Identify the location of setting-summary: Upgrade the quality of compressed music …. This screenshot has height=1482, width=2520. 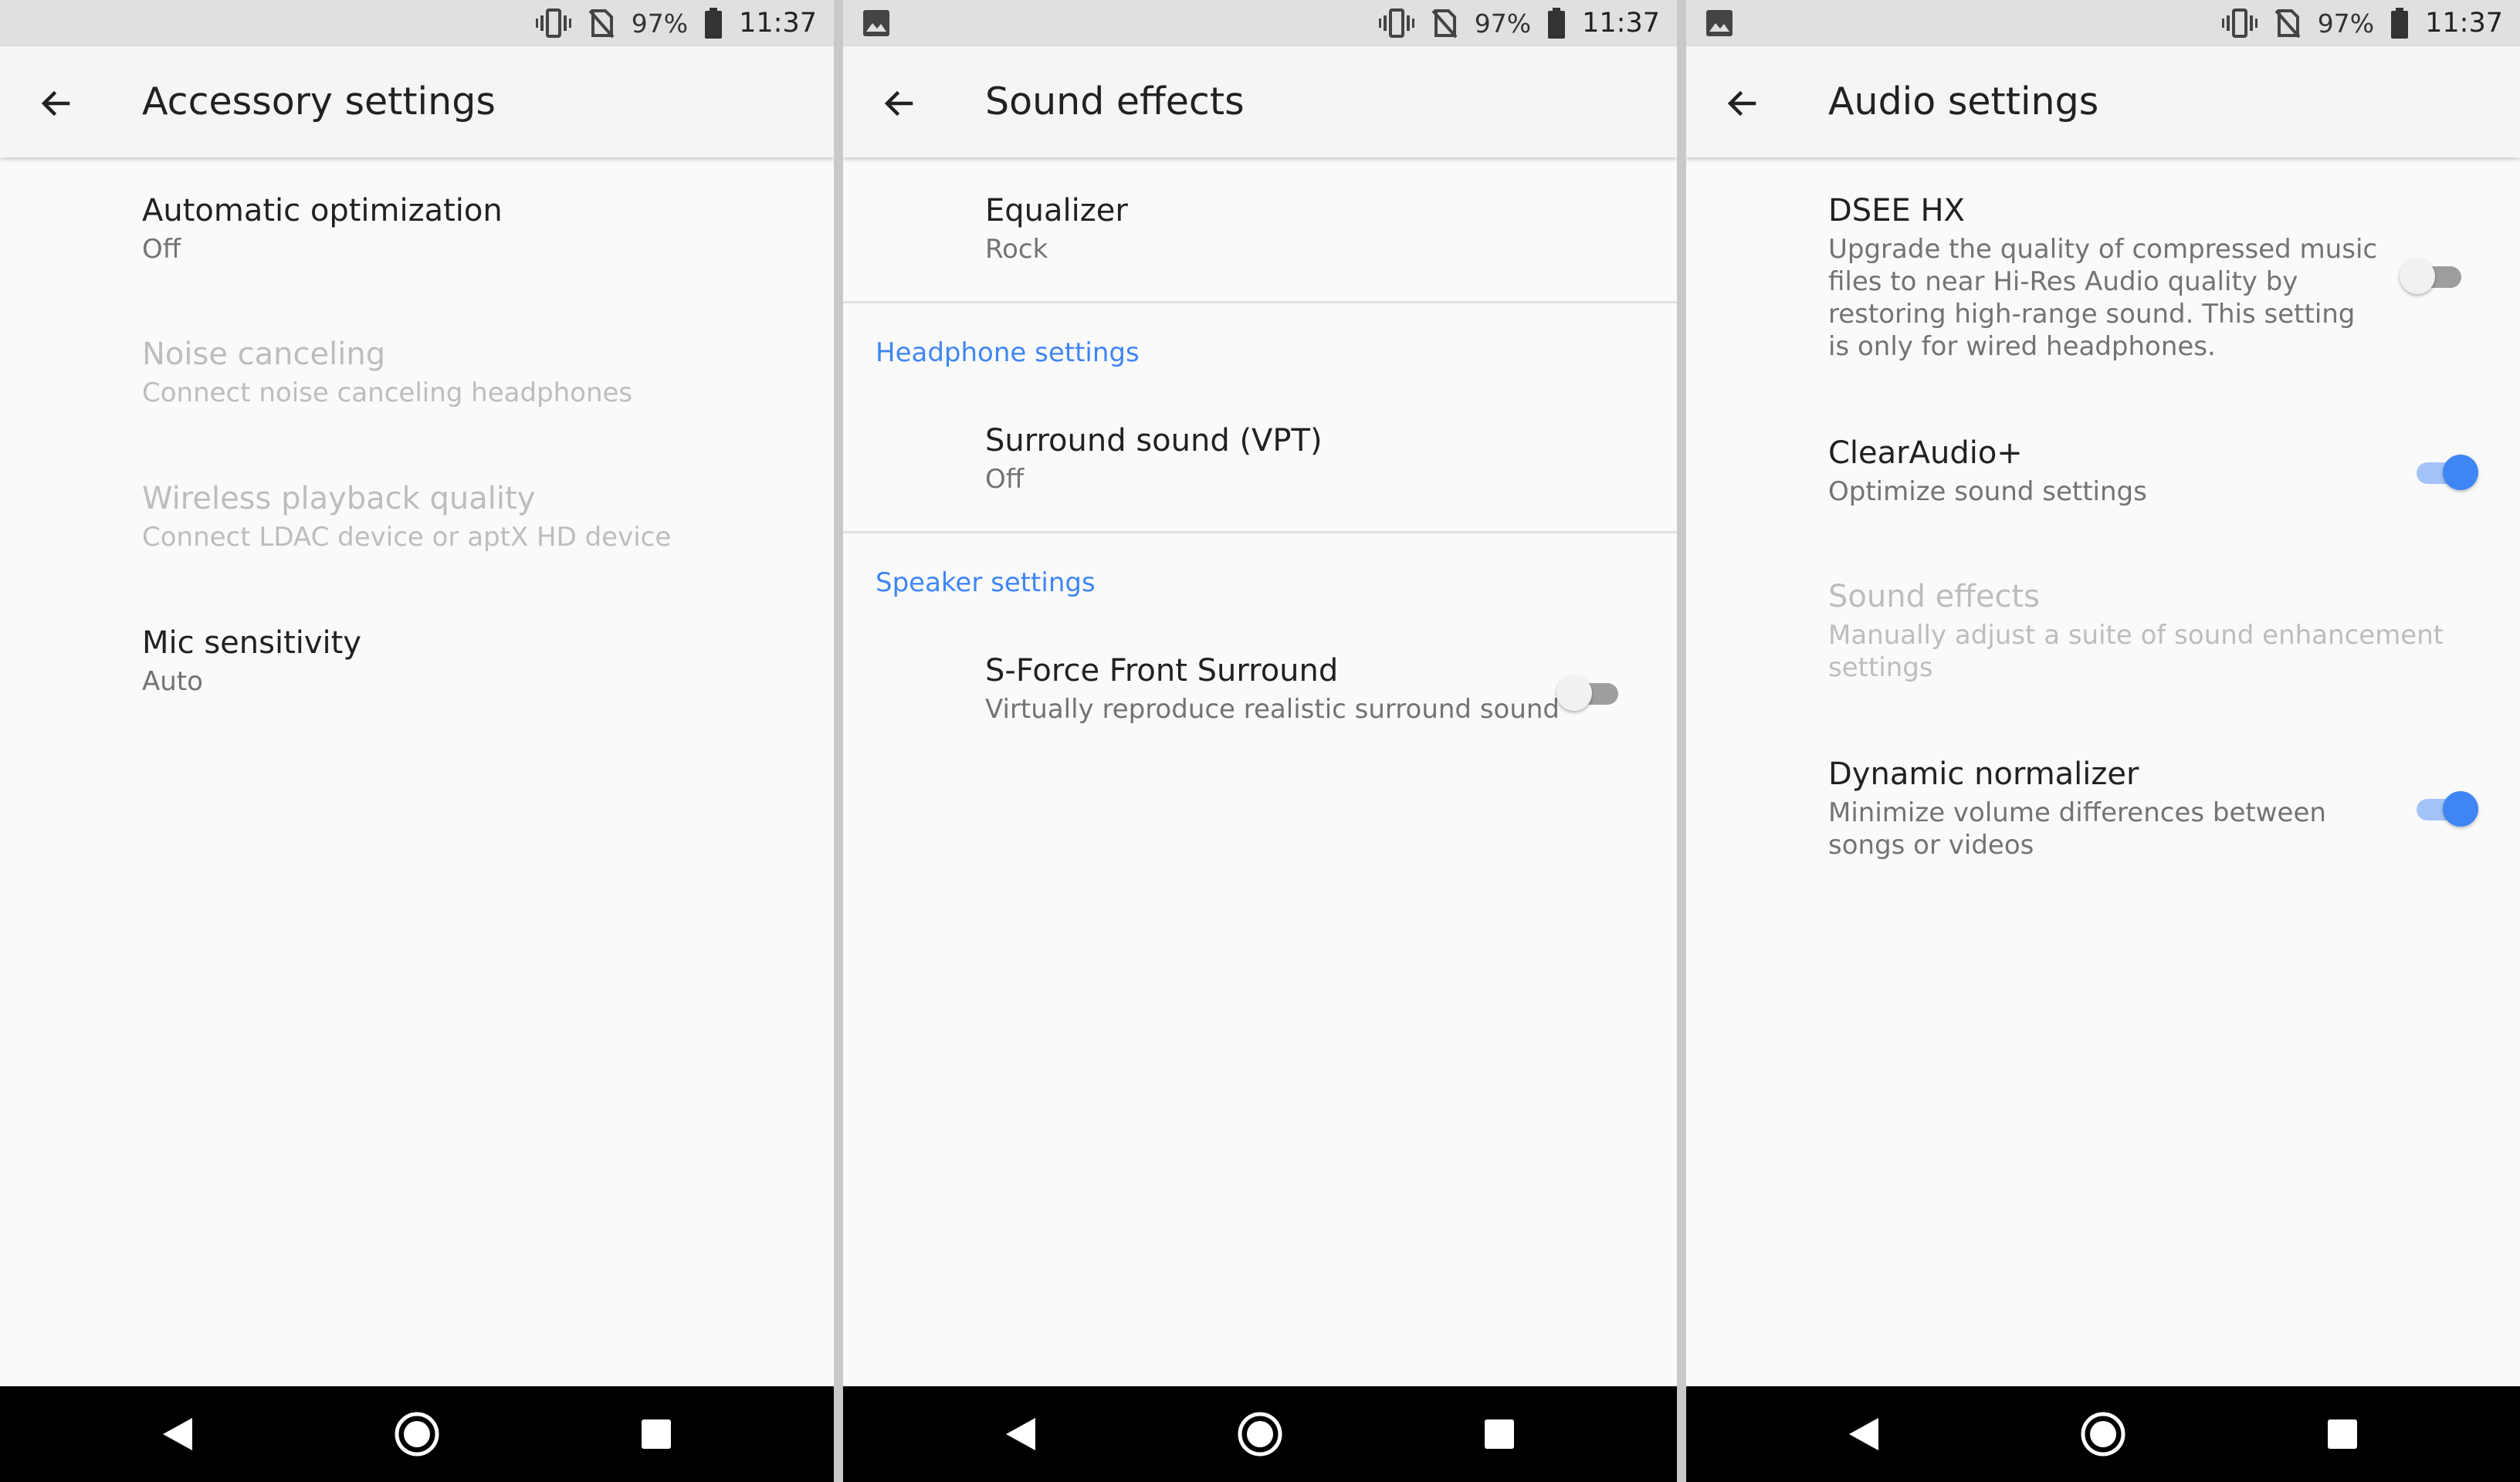
(2103, 298).